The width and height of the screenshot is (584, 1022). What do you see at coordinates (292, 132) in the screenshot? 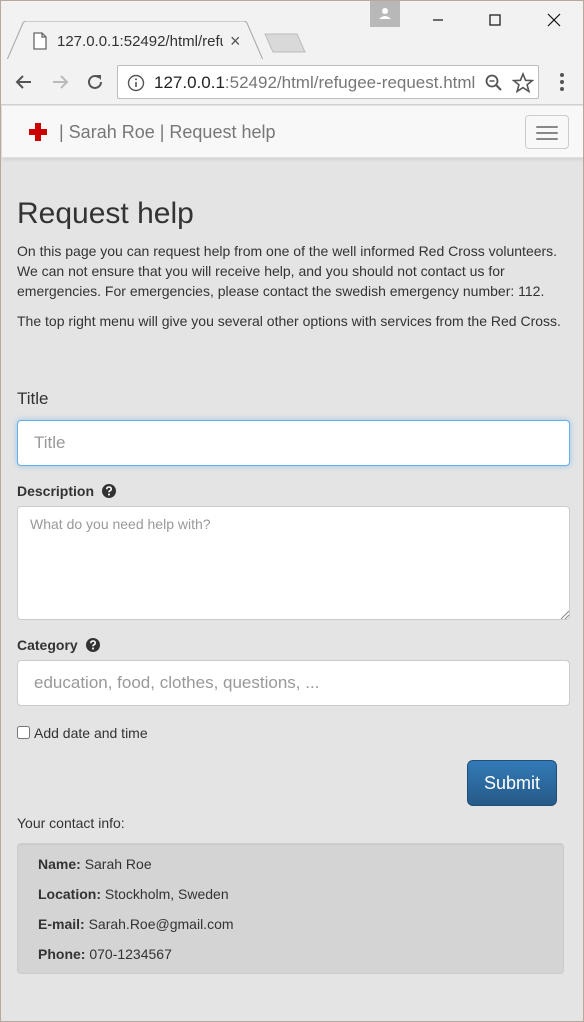
I see `site-navbar: | Sarah Roe | Request help` at bounding box center [292, 132].